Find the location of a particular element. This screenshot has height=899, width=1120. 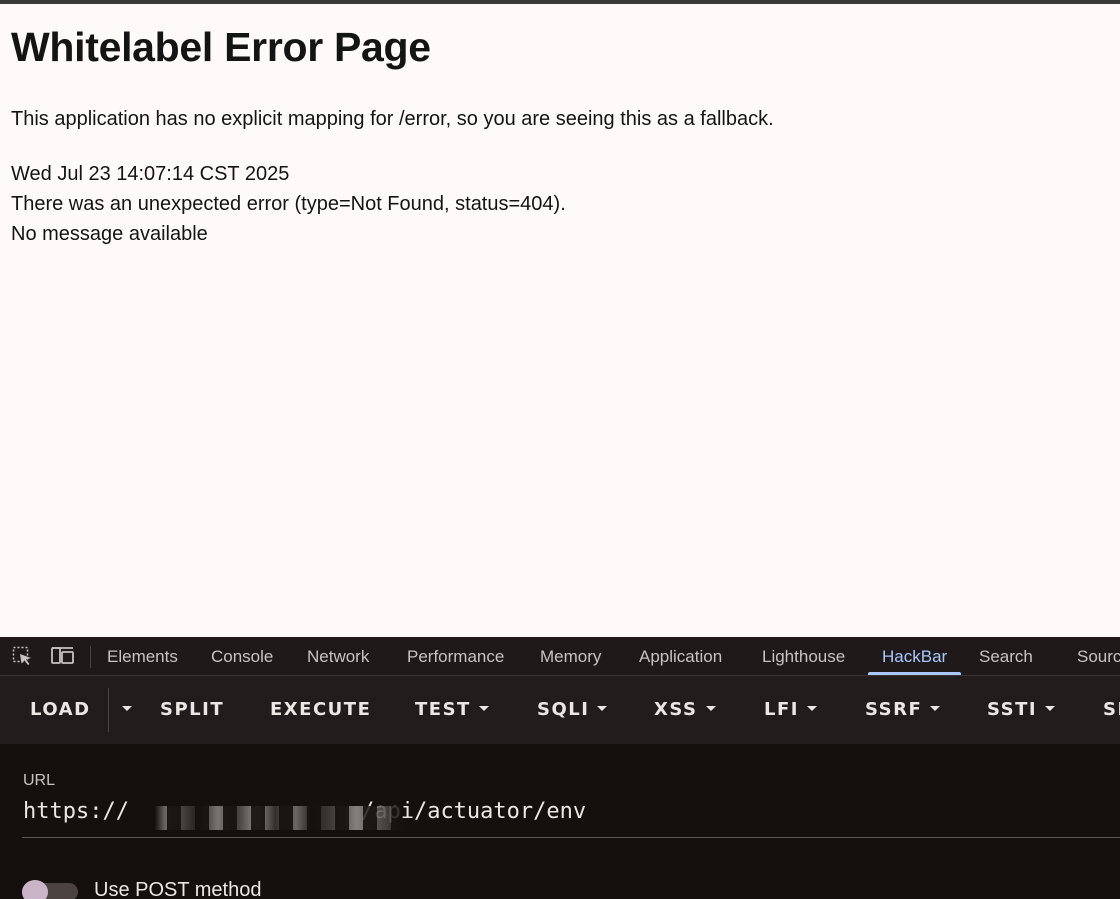

load-divider is located at coordinates (108, 710).